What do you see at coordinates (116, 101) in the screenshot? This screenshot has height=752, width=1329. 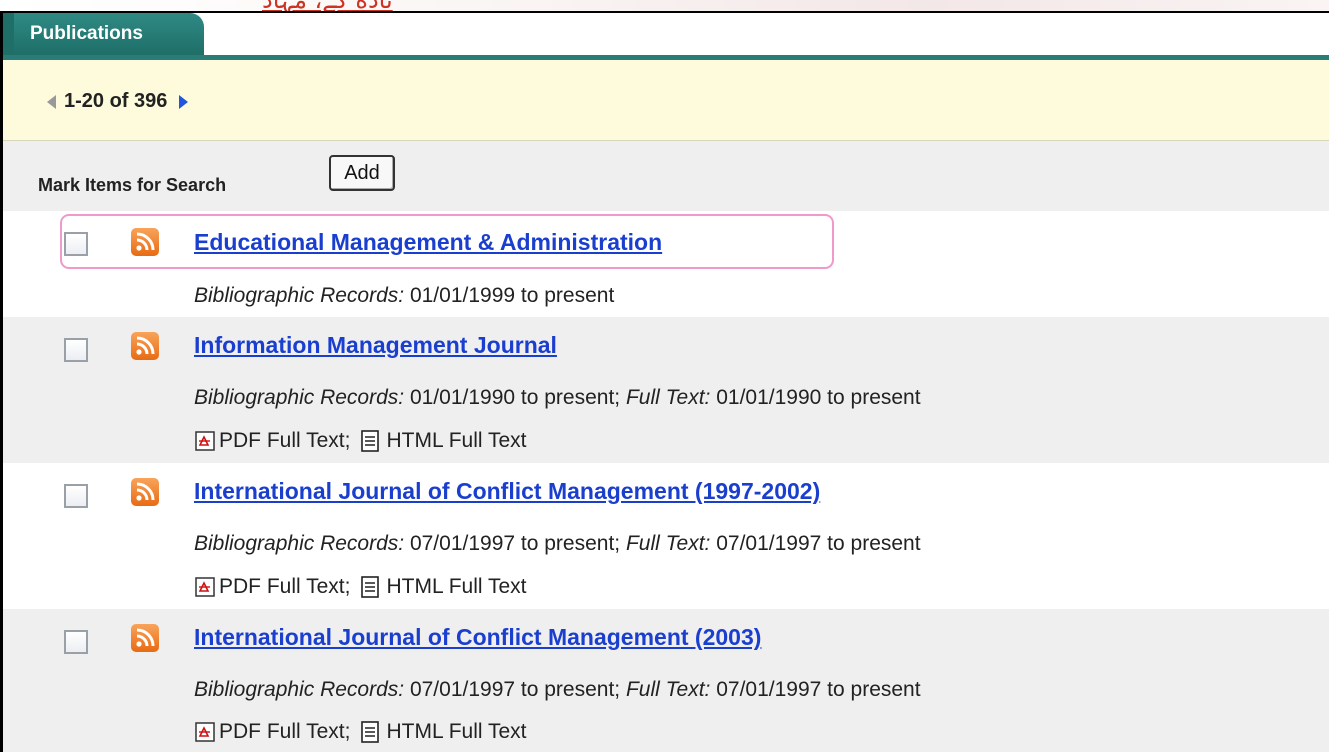 I see `pagination-label: 1-20 of 396` at bounding box center [116, 101].